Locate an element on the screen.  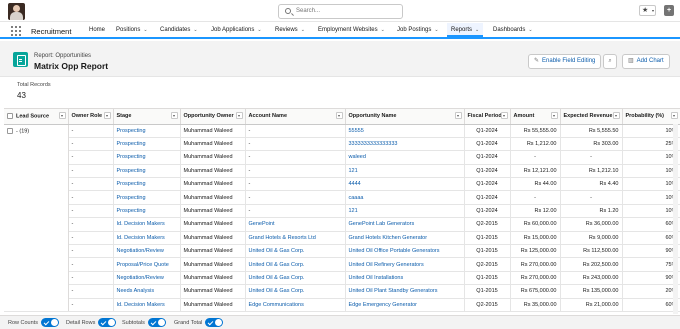
table-cell: 55555 is located at coordinates (405, 131).